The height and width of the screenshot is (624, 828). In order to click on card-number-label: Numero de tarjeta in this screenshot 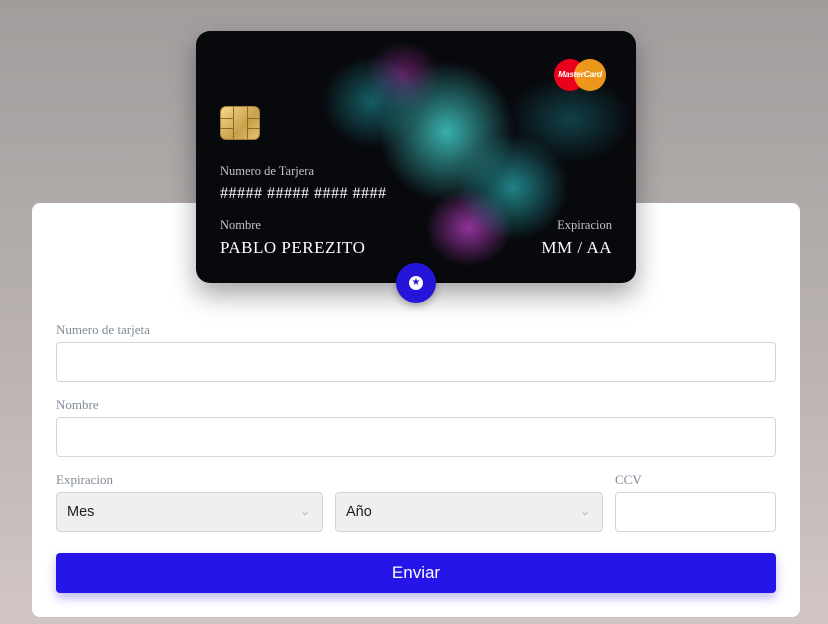, I will do `click(103, 329)`.